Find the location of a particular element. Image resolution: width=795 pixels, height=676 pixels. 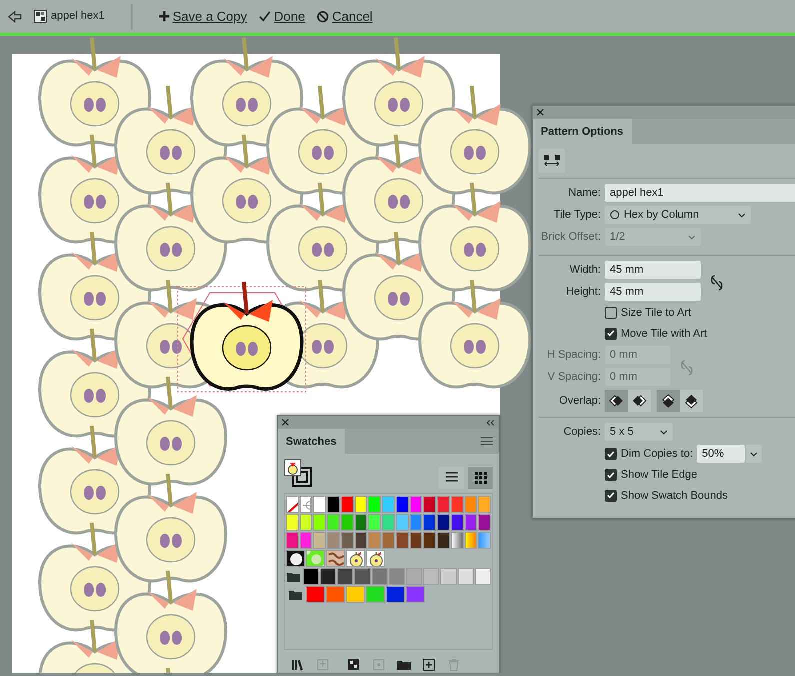

unlink-icon is located at coordinates (717, 283).